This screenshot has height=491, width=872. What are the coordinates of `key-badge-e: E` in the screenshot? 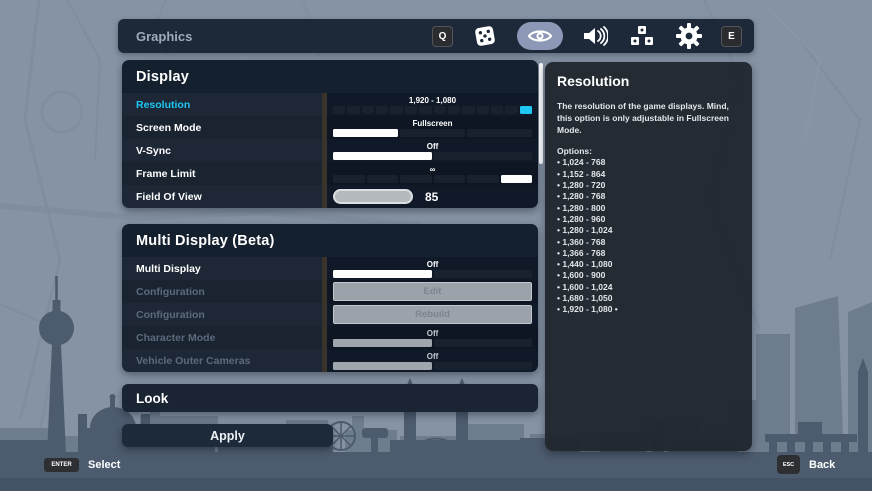 It's located at (731, 36).